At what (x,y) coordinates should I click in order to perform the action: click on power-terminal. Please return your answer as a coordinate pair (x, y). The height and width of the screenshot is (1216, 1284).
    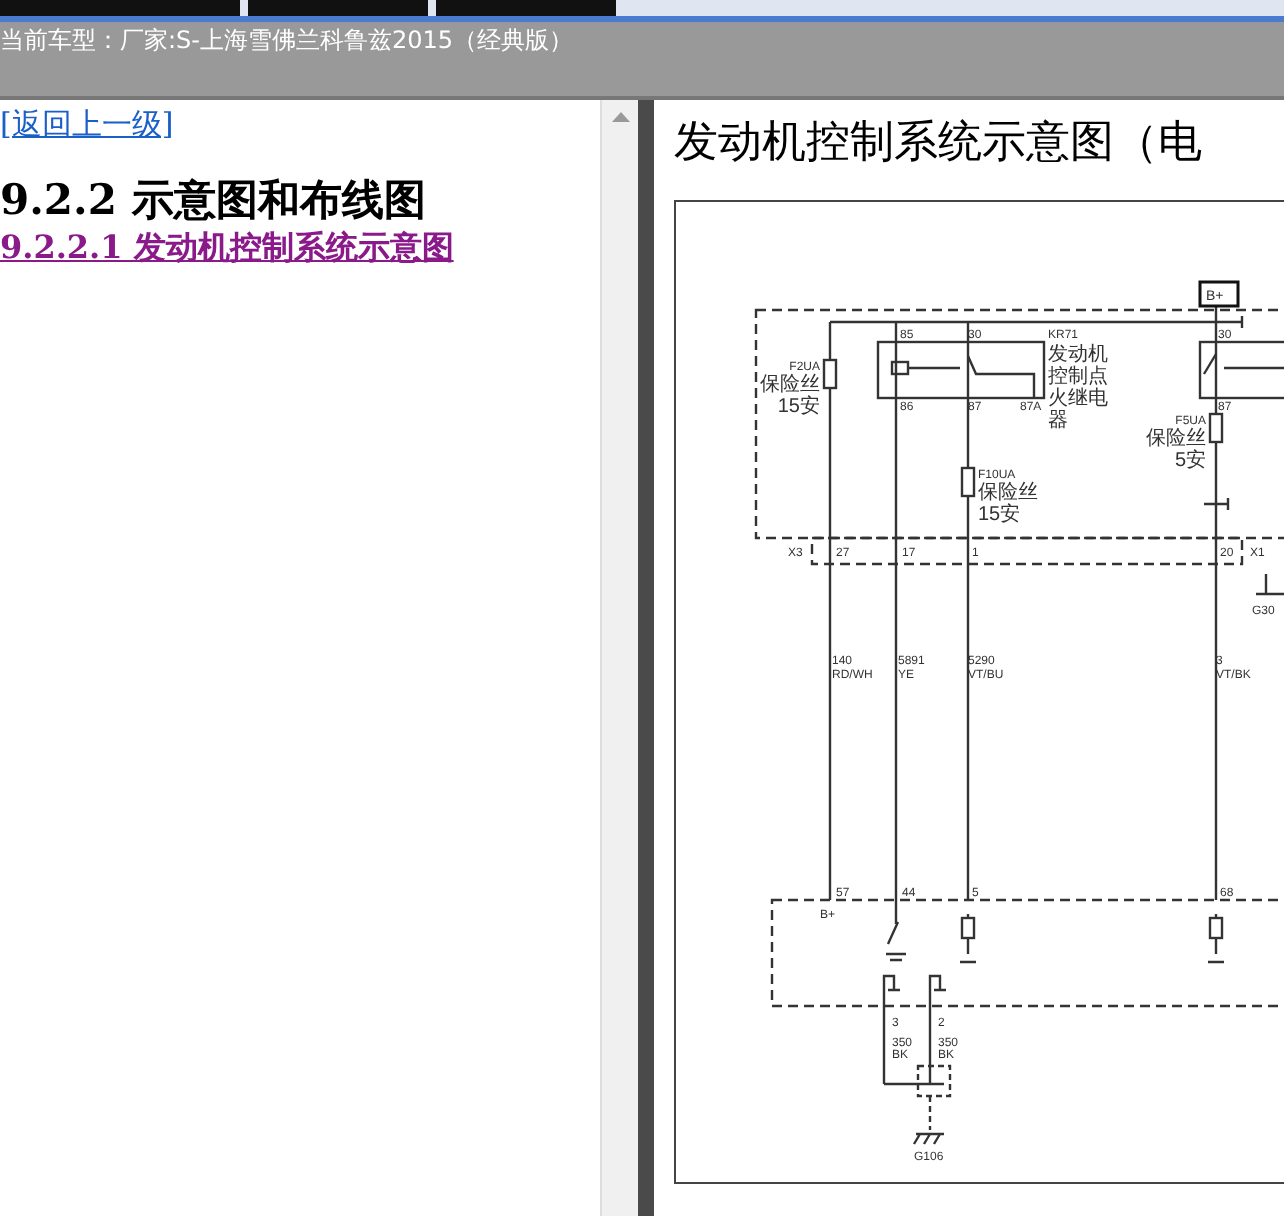
    Looking at the image, I should click on (1219, 294).